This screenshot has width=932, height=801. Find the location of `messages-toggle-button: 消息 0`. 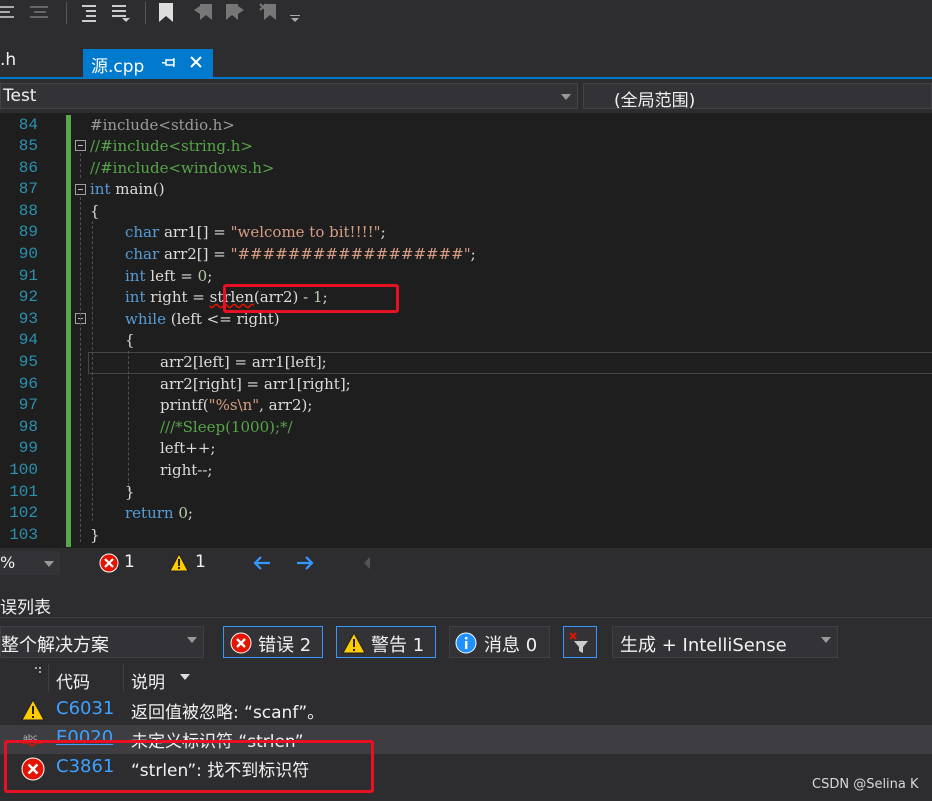

messages-toggle-button: 消息 0 is located at coordinates (499, 642).